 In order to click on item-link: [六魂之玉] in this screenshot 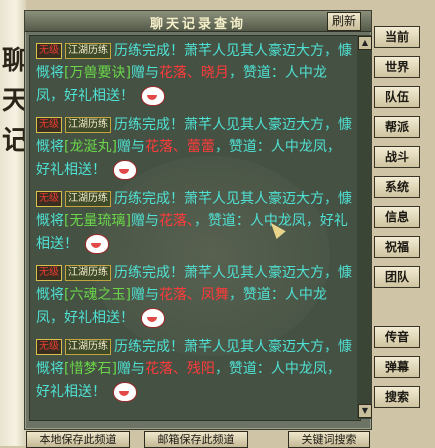, I will do `click(97, 295)`.